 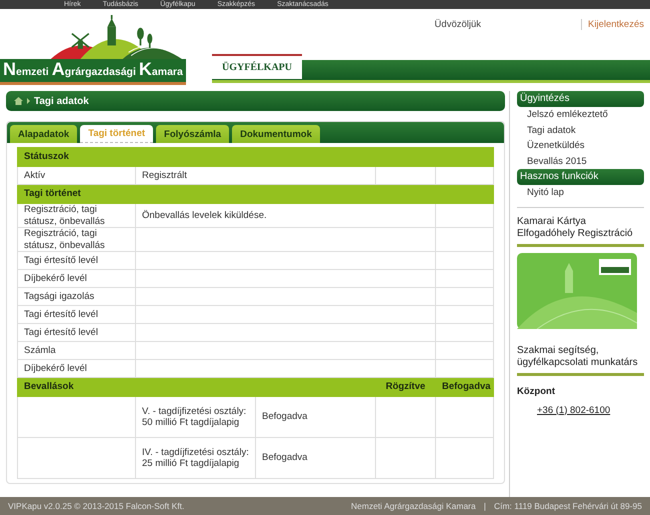 What do you see at coordinates (580, 192) in the screenshot?
I see `sidebar-link: Nyitó lap` at bounding box center [580, 192].